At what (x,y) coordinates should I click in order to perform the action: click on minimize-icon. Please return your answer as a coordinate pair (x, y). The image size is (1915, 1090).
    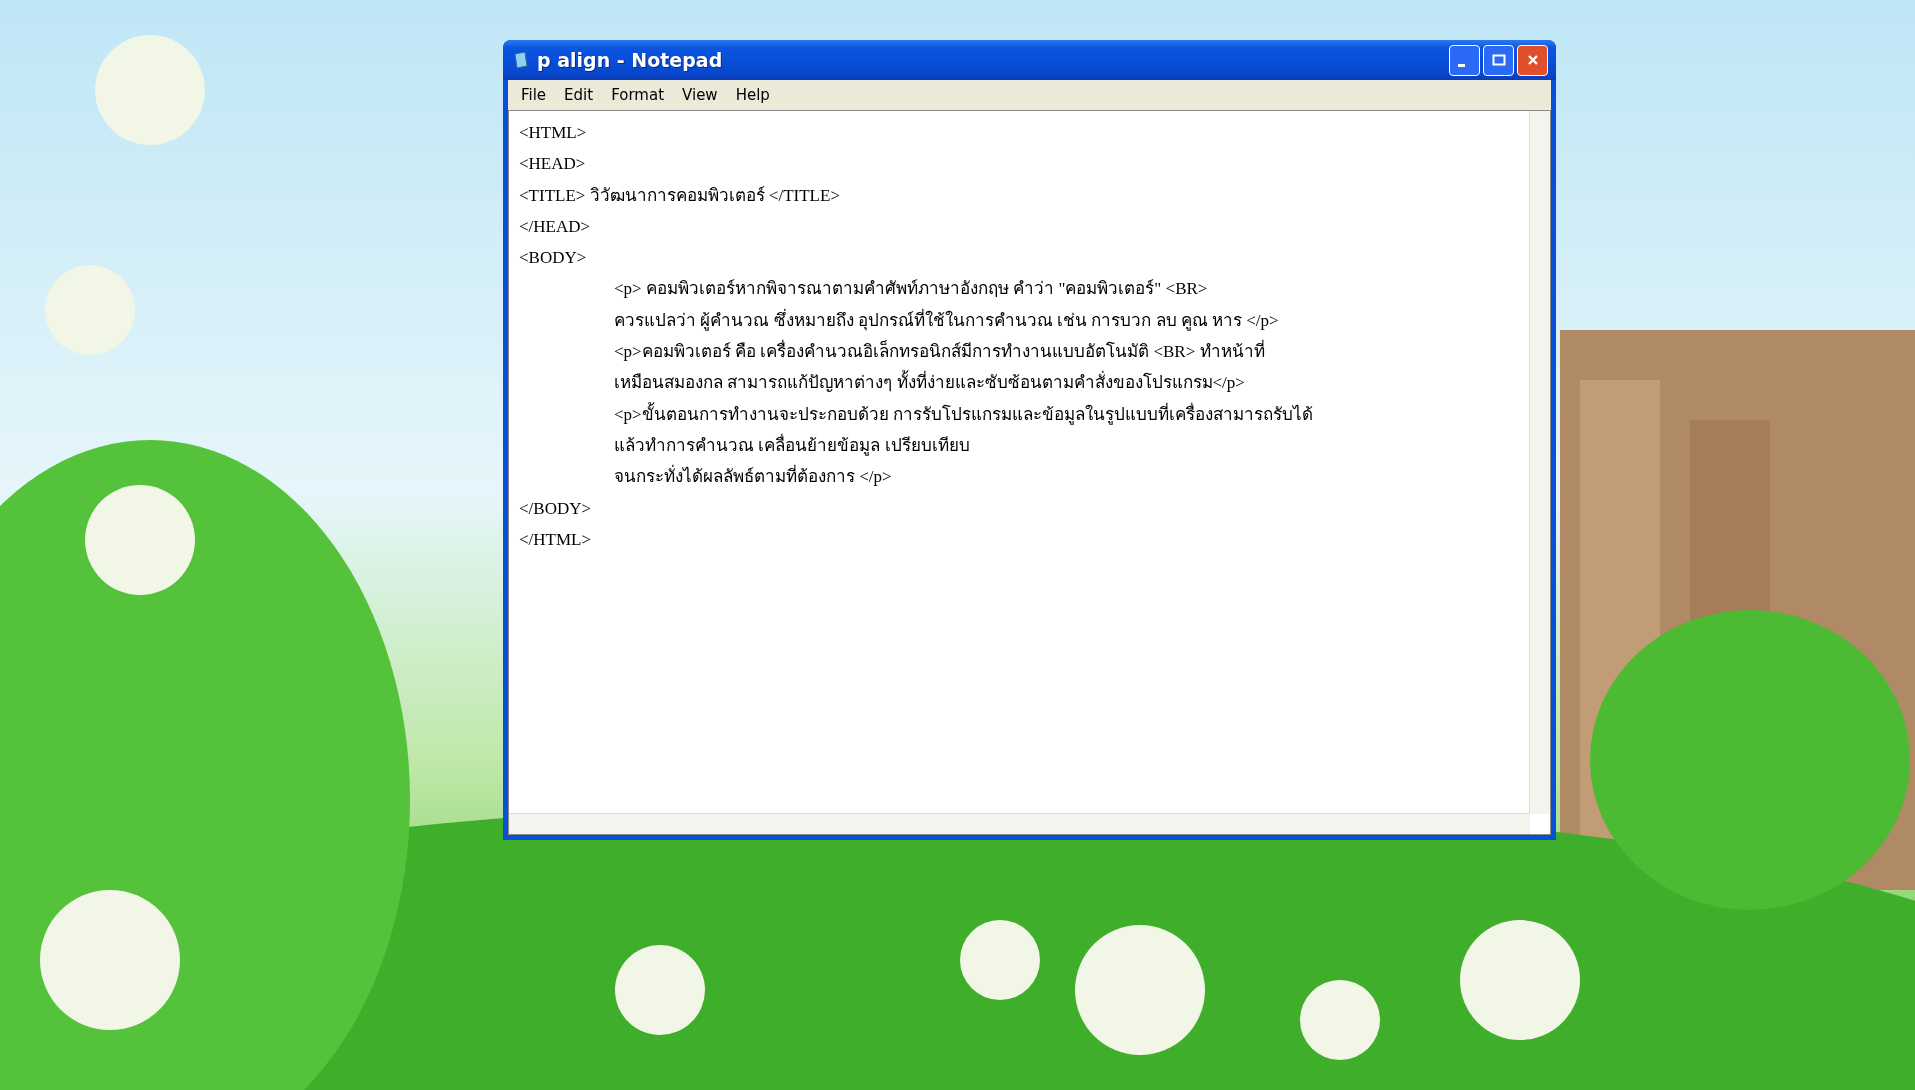
    Looking at the image, I should click on (1461, 65).